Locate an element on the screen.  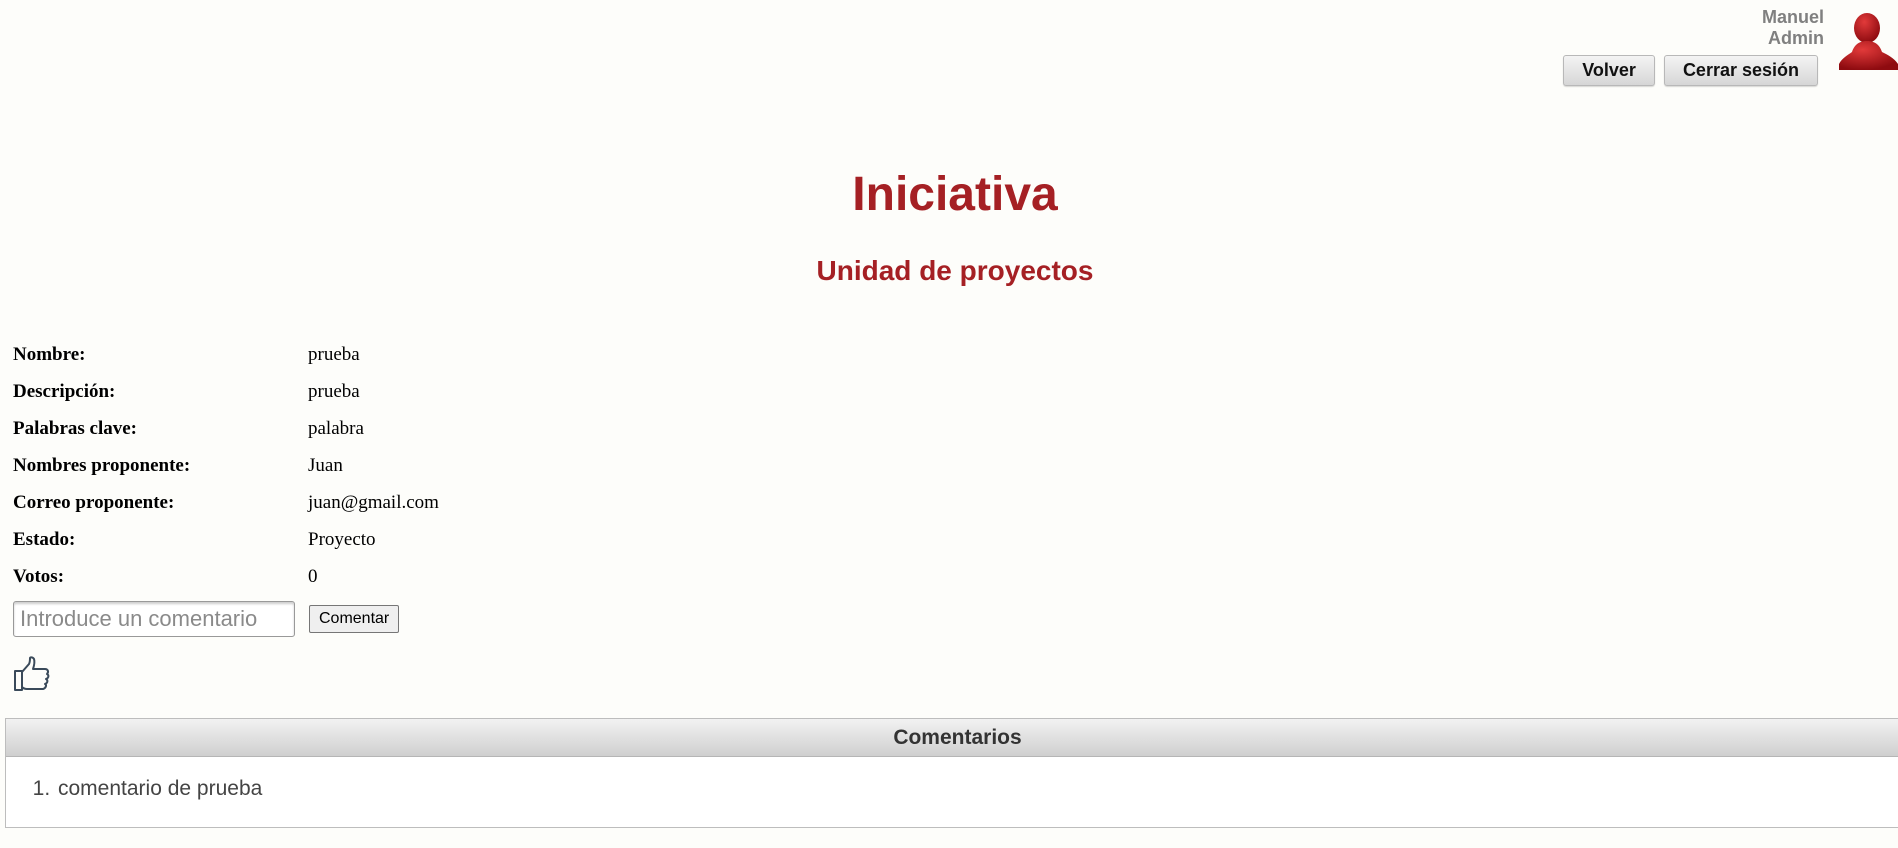
user-role: Admin is located at coordinates (1796, 38).